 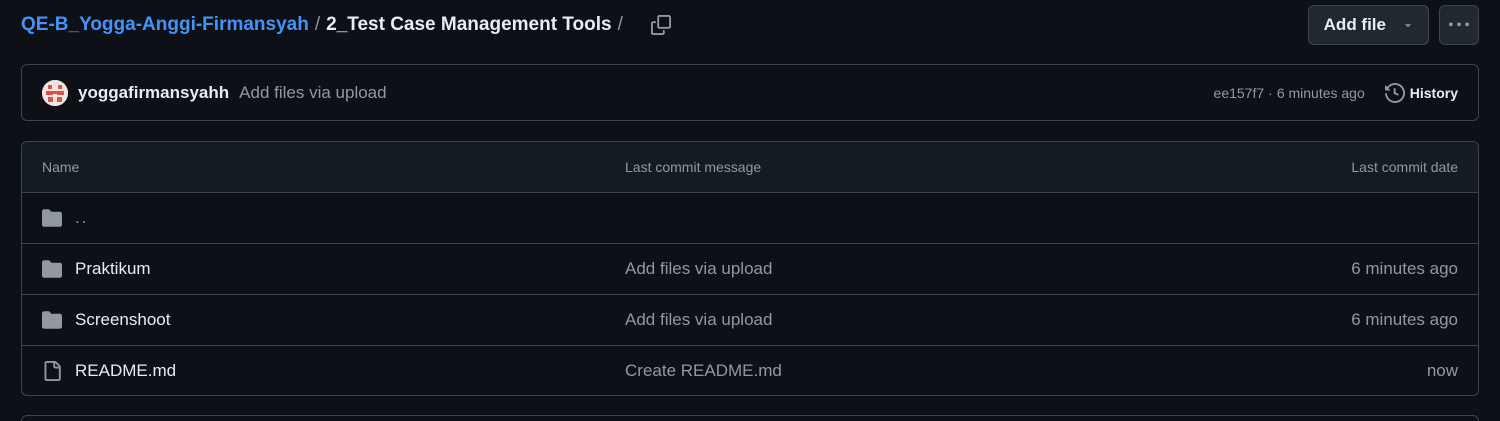 I want to click on commit-author: yoggafirmansyahh, so click(x=153, y=93).